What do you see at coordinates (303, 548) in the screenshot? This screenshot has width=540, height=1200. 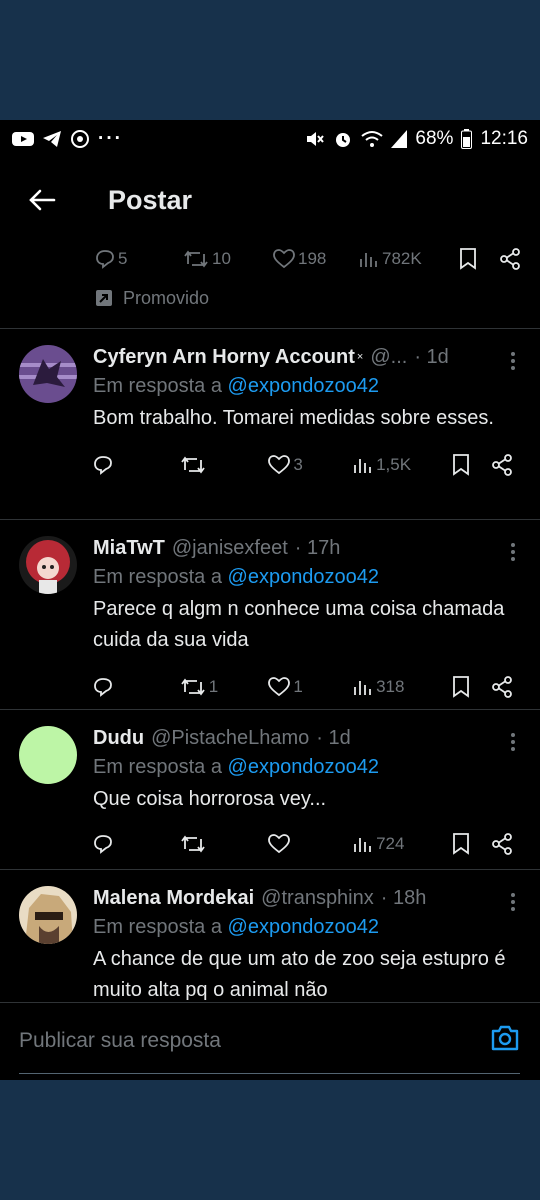 I see `tweet-header: MiaTwT @janisexfeet · 17h` at bounding box center [303, 548].